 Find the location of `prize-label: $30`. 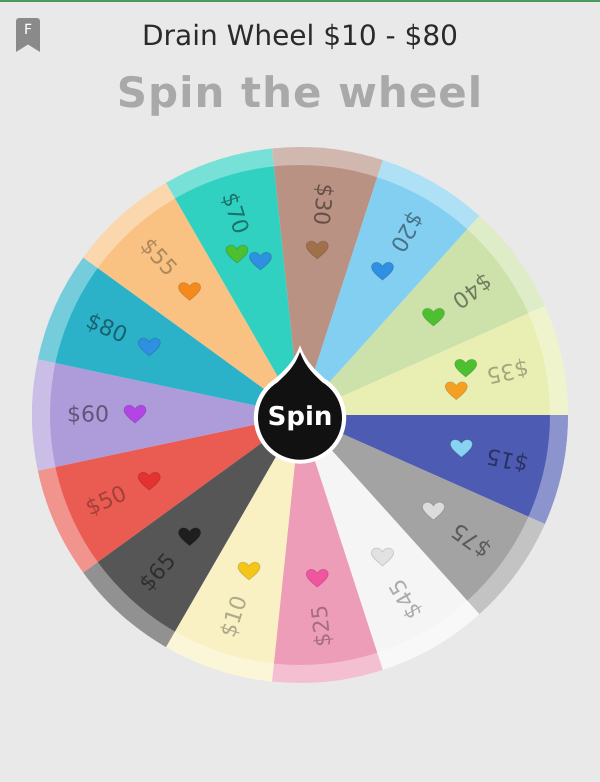

prize-label: $30 is located at coordinates (322, 204).